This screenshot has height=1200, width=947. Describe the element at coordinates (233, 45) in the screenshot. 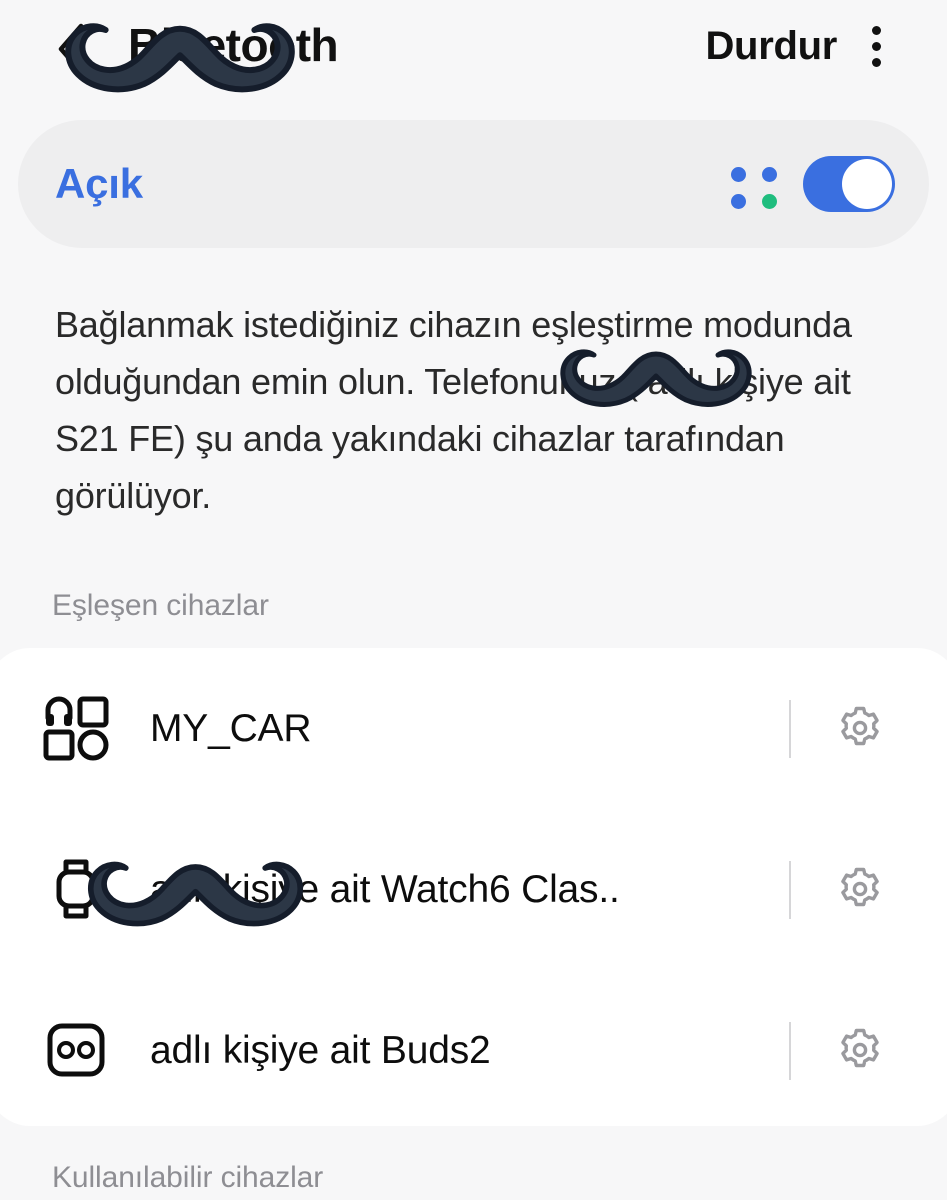

I see `page-title: Bluetooth` at that location.